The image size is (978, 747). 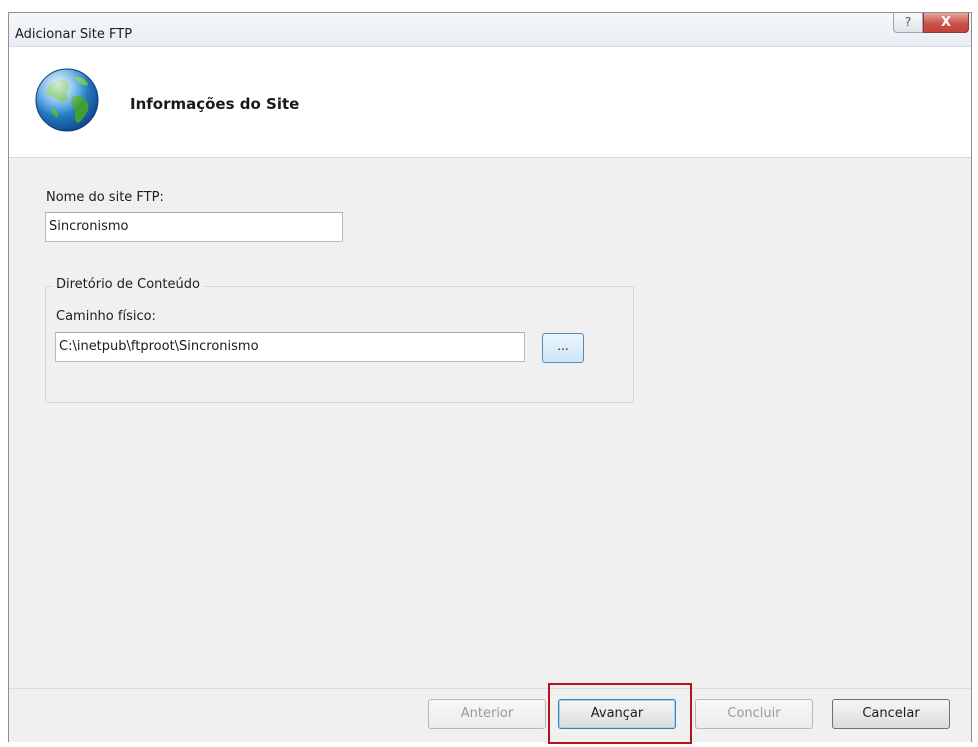 What do you see at coordinates (215, 104) in the screenshot?
I see `header-title: Informações do Site` at bounding box center [215, 104].